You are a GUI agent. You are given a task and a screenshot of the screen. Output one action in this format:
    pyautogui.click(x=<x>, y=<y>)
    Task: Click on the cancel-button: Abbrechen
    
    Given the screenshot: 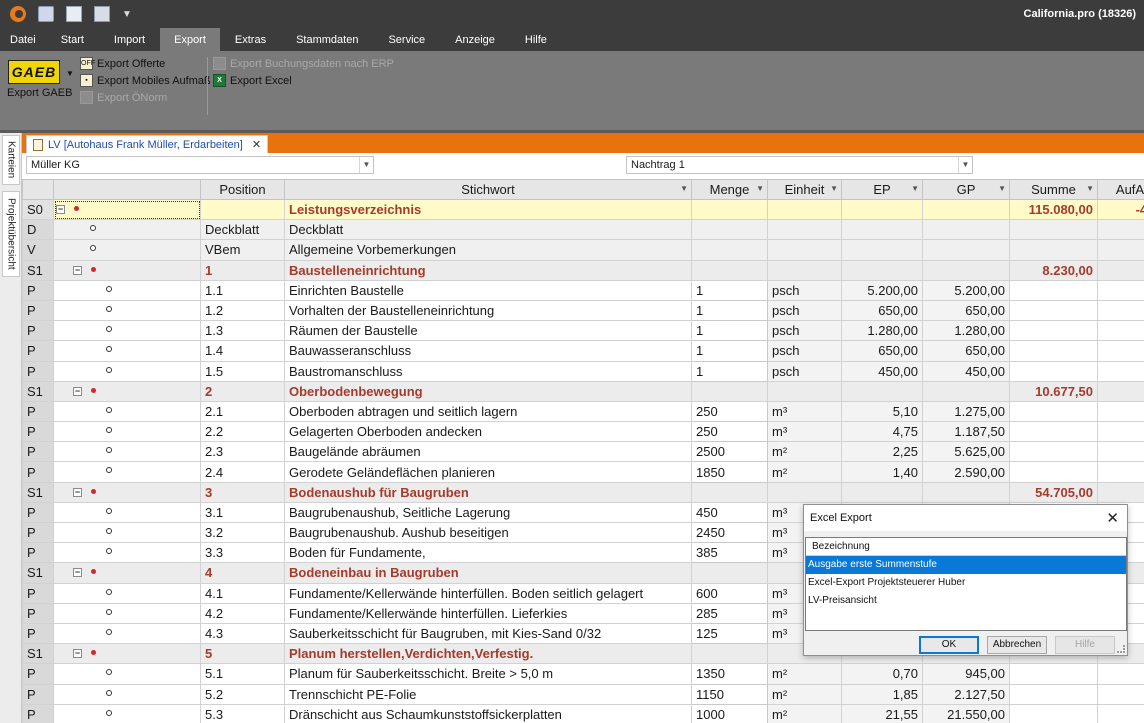 What is the action you would take?
    pyautogui.click(x=1017, y=645)
    